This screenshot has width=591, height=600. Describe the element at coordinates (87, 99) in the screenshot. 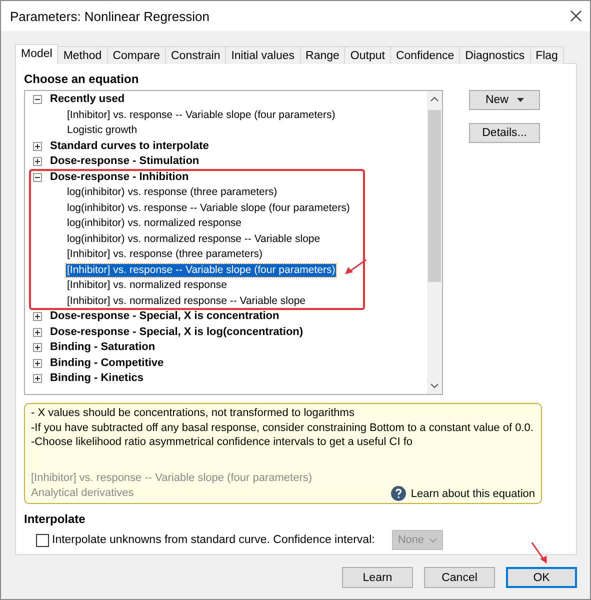

I see `tree-group: Recently used` at that location.